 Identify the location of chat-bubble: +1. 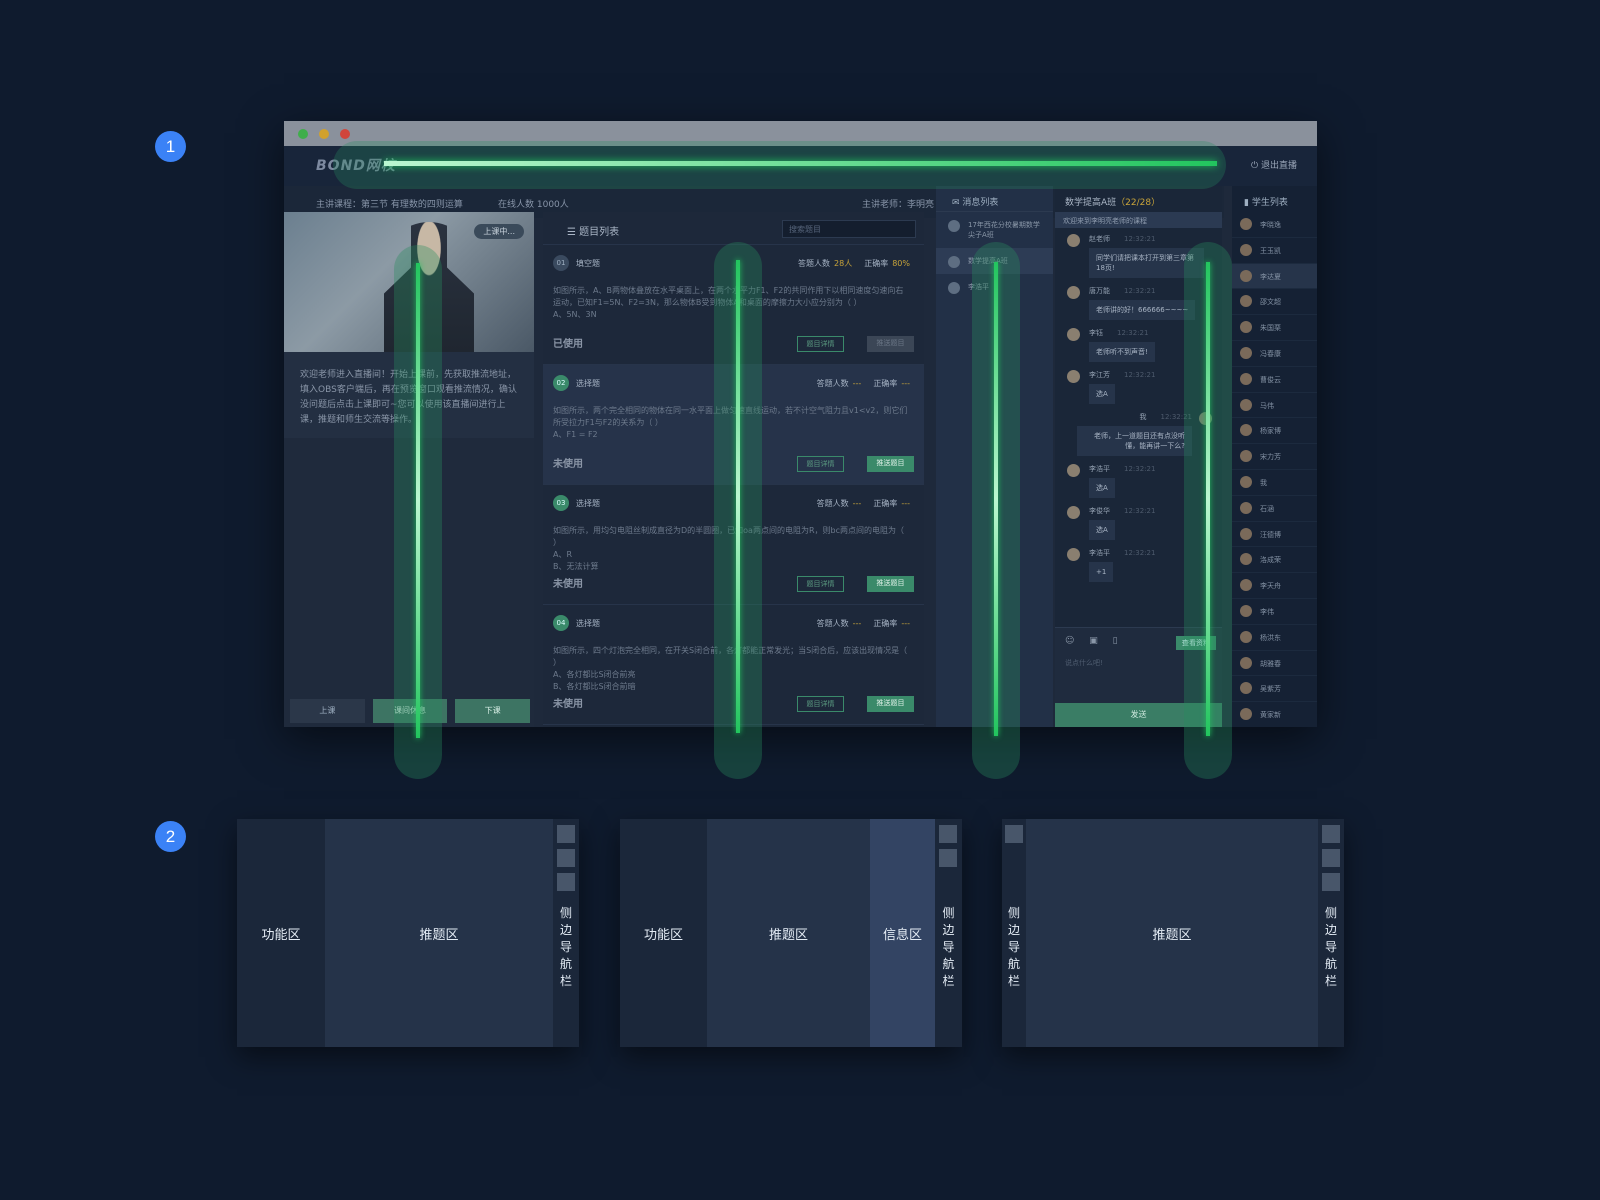
(1101, 572).